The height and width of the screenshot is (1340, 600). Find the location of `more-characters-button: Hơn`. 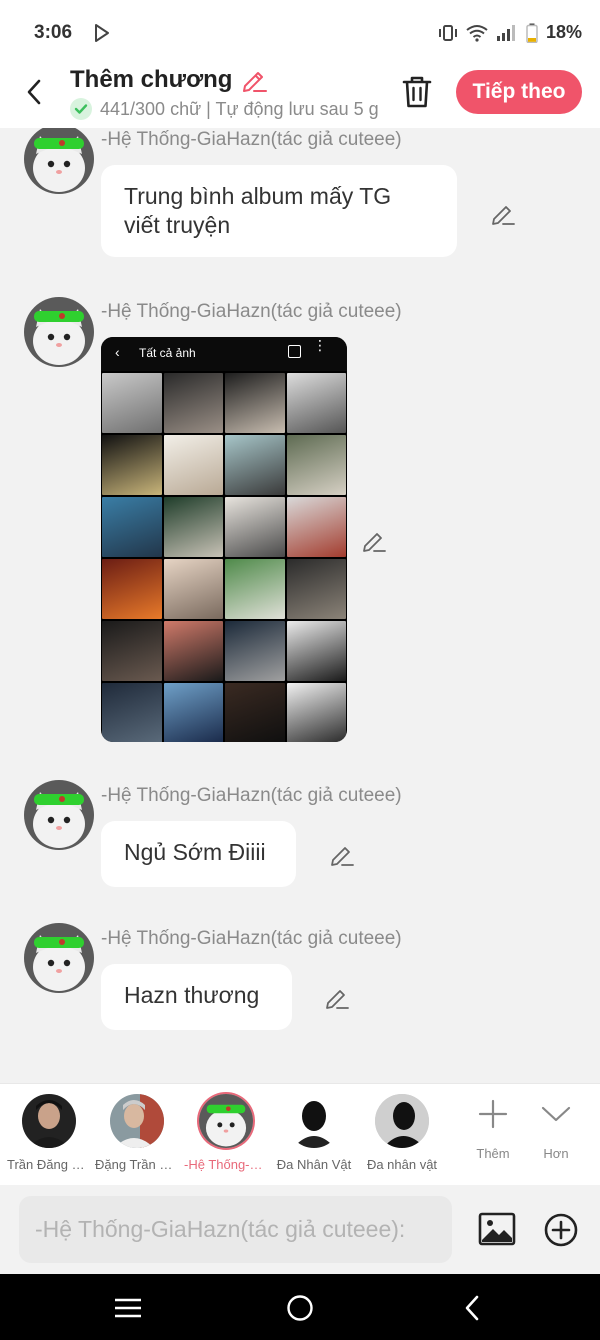

more-characters-button: Hơn is located at coordinates (556, 1127).